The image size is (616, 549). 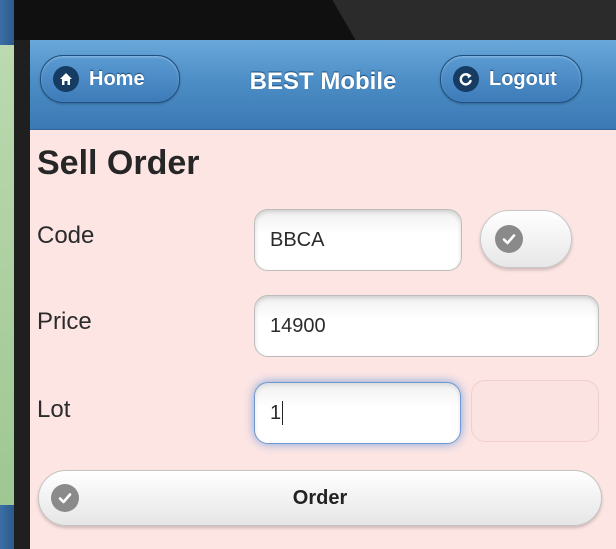 I want to click on device-frame-left, so click(x=7, y=274).